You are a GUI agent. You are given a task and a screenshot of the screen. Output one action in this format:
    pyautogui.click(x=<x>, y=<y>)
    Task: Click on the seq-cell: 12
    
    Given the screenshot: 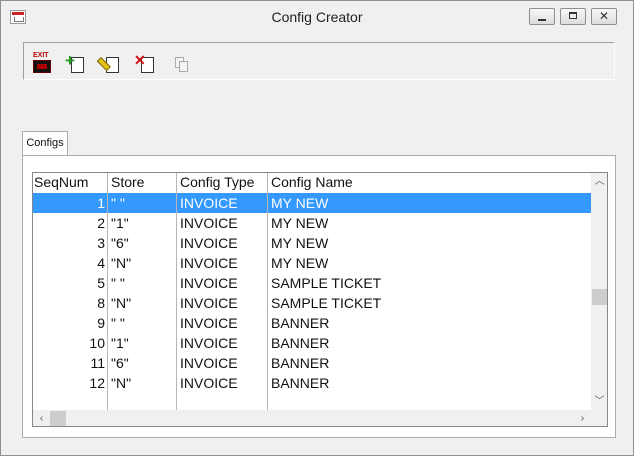 What is the action you would take?
    pyautogui.click(x=97, y=383)
    